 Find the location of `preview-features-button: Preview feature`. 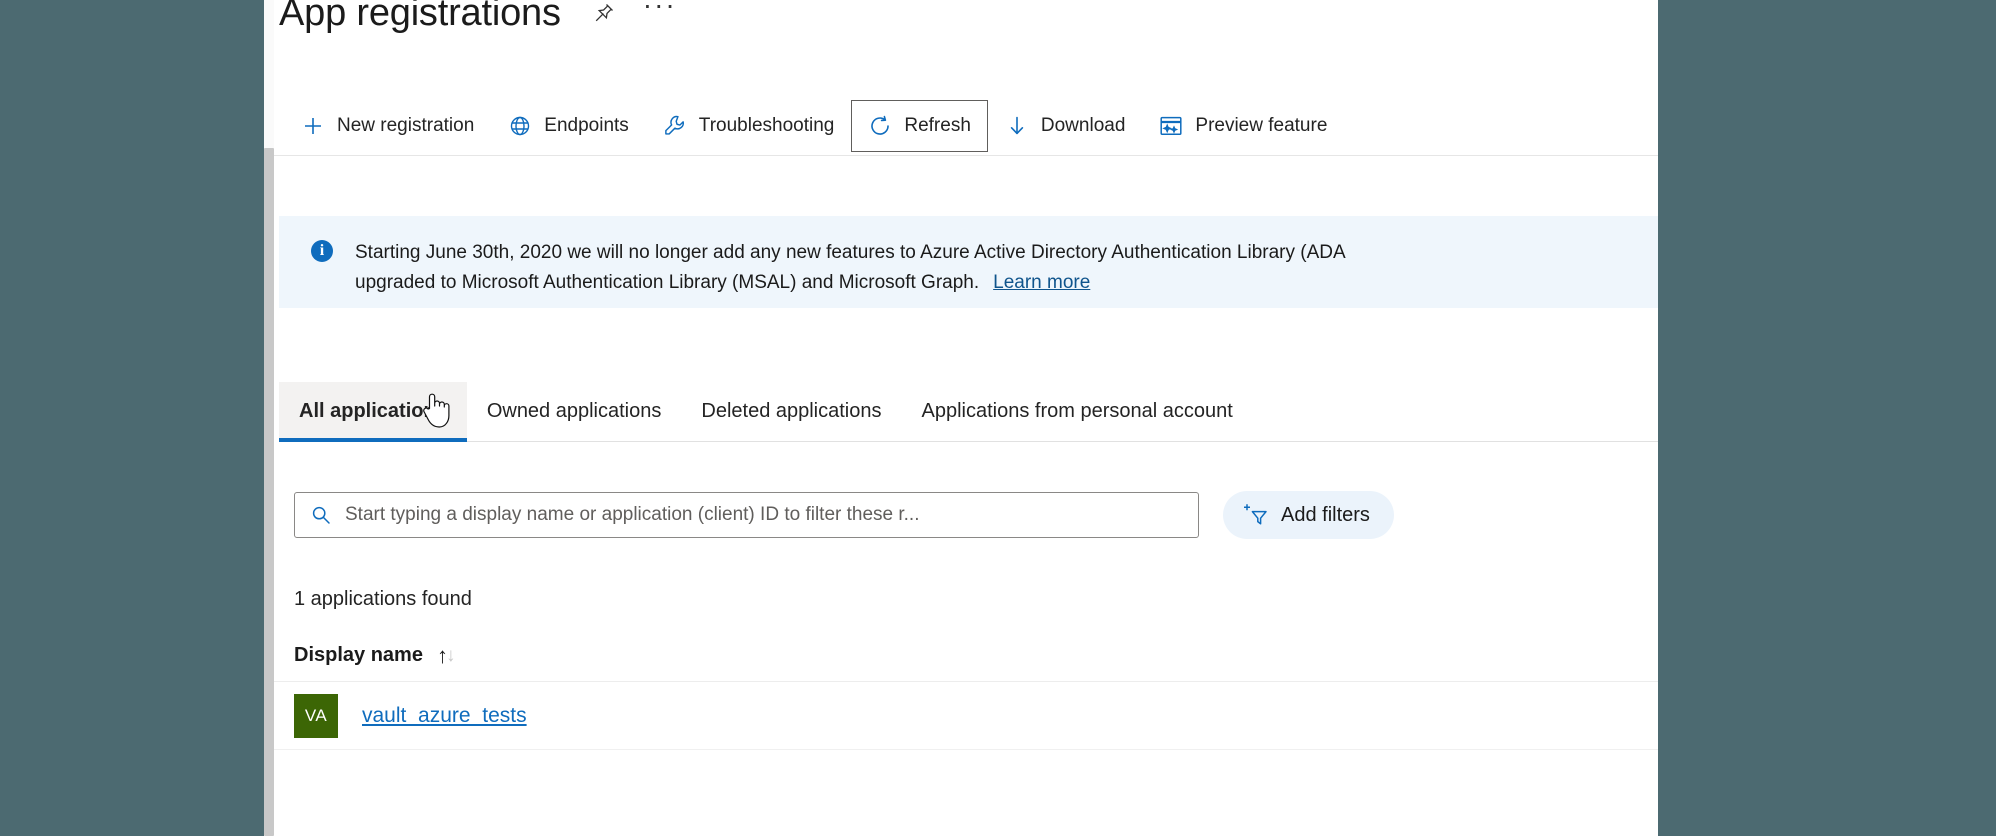

preview-features-button: Preview feature is located at coordinates (1243, 126).